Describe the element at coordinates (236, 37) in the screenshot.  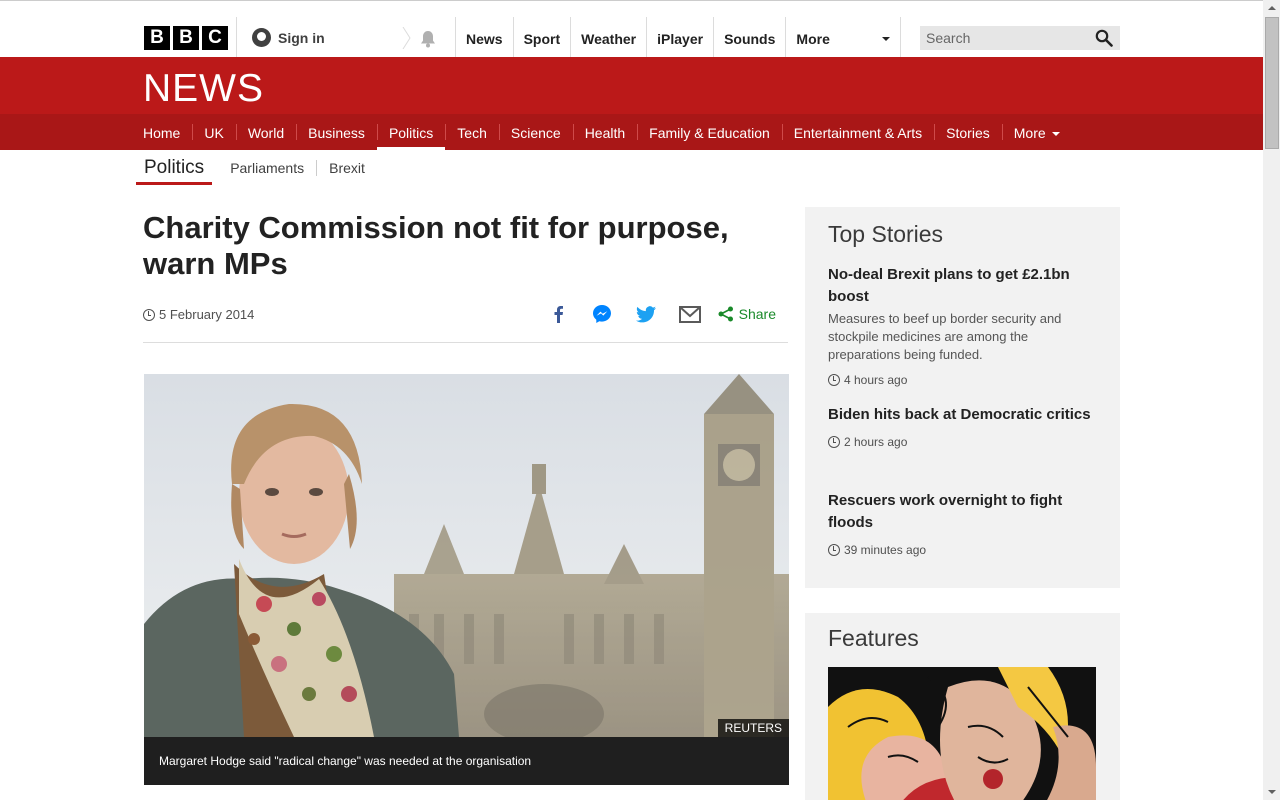
I see `divider` at that location.